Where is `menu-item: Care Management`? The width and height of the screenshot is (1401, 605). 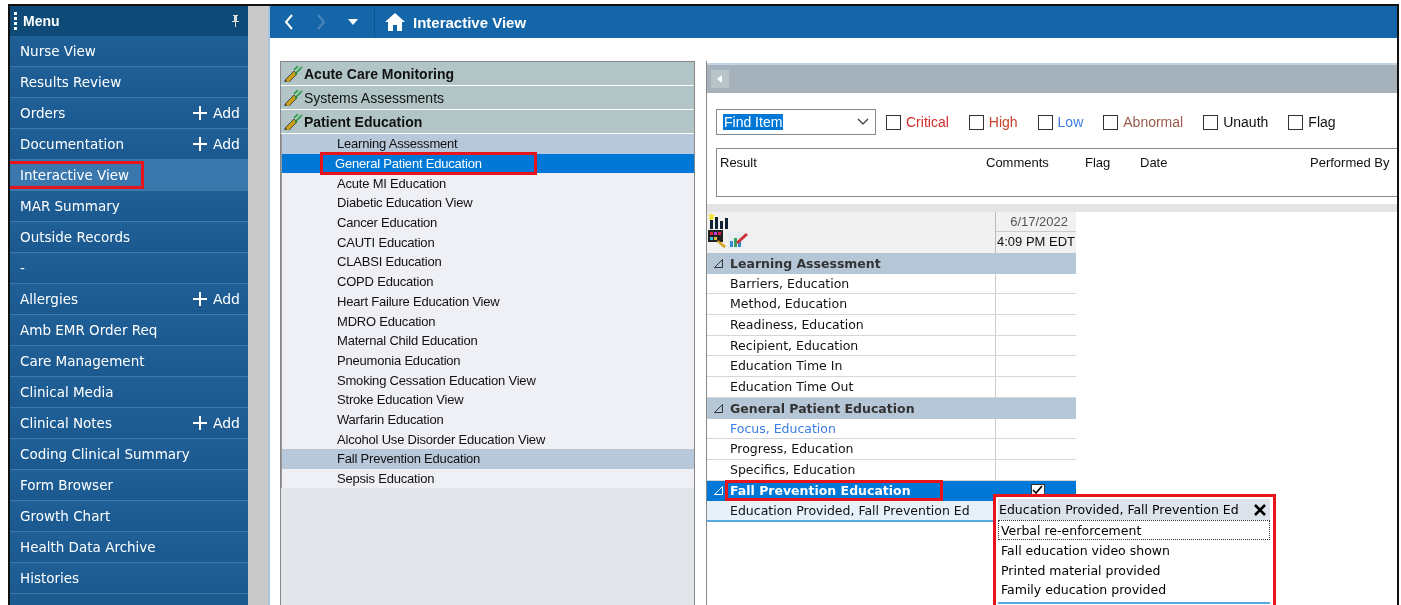 menu-item: Care Management is located at coordinates (129, 361).